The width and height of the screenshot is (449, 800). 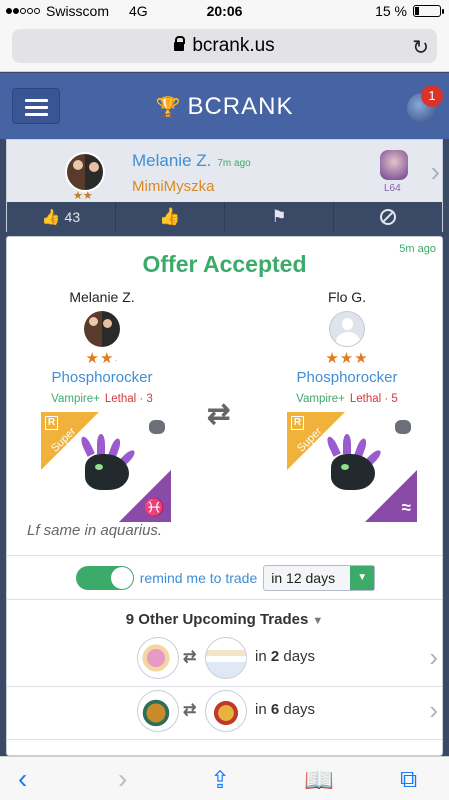 What do you see at coordinates (391, 11) in the screenshot?
I see `battery-percent: 15 %` at bounding box center [391, 11].